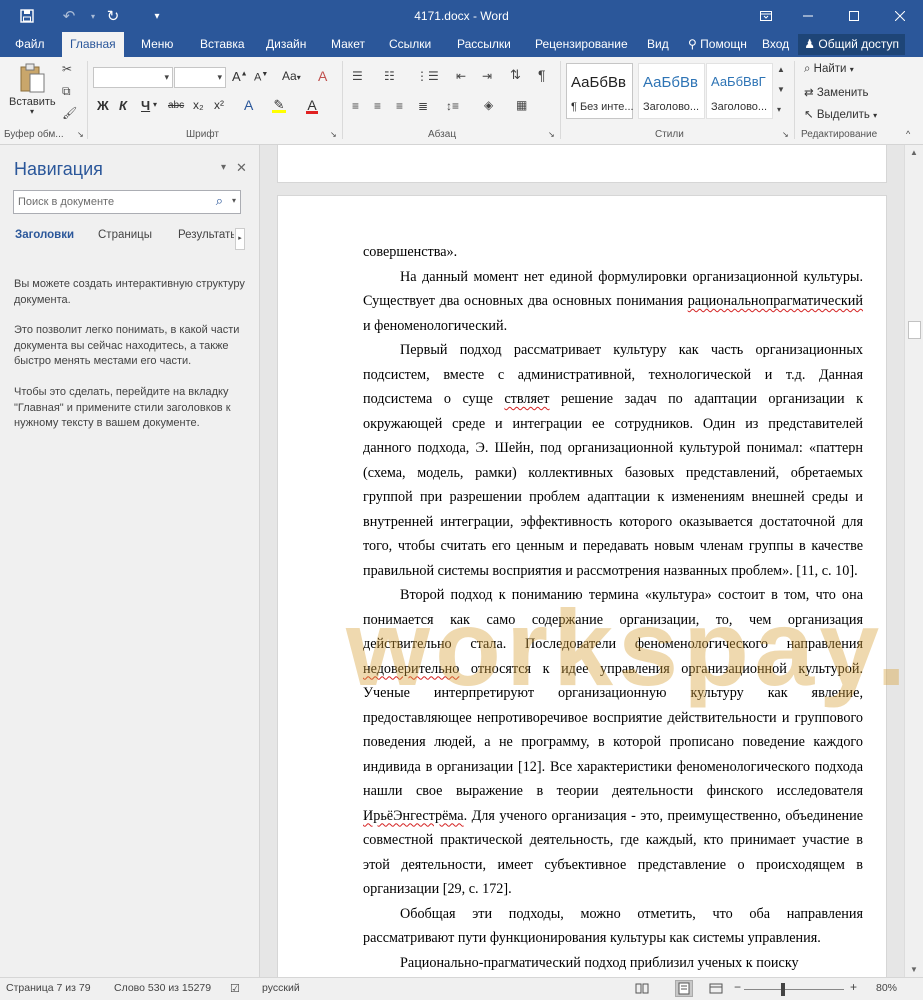  What do you see at coordinates (235, 988) in the screenshot?
I see `proofing-icon: ☑` at bounding box center [235, 988].